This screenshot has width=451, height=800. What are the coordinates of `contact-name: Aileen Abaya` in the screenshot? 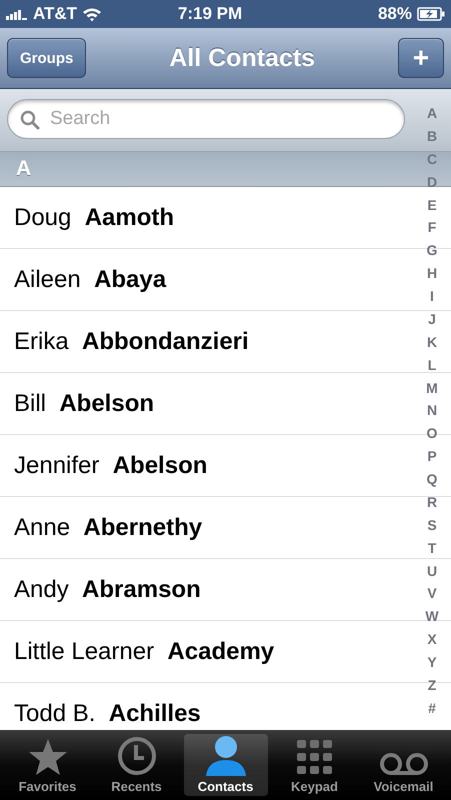 It's located at (90, 280).